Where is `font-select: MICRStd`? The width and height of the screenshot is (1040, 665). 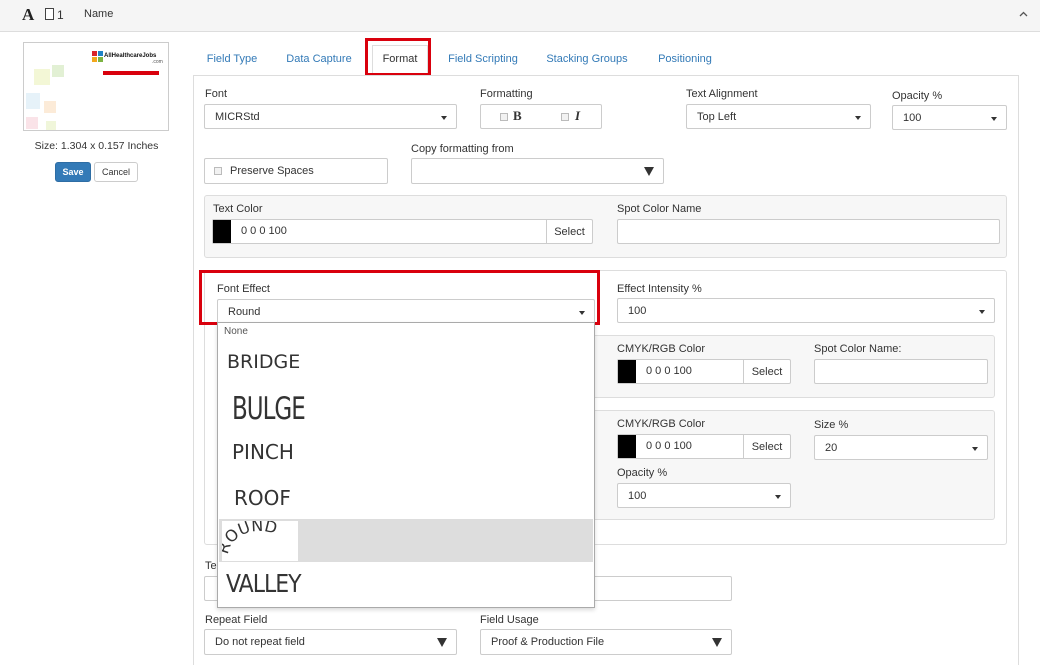 font-select: MICRStd is located at coordinates (330, 116).